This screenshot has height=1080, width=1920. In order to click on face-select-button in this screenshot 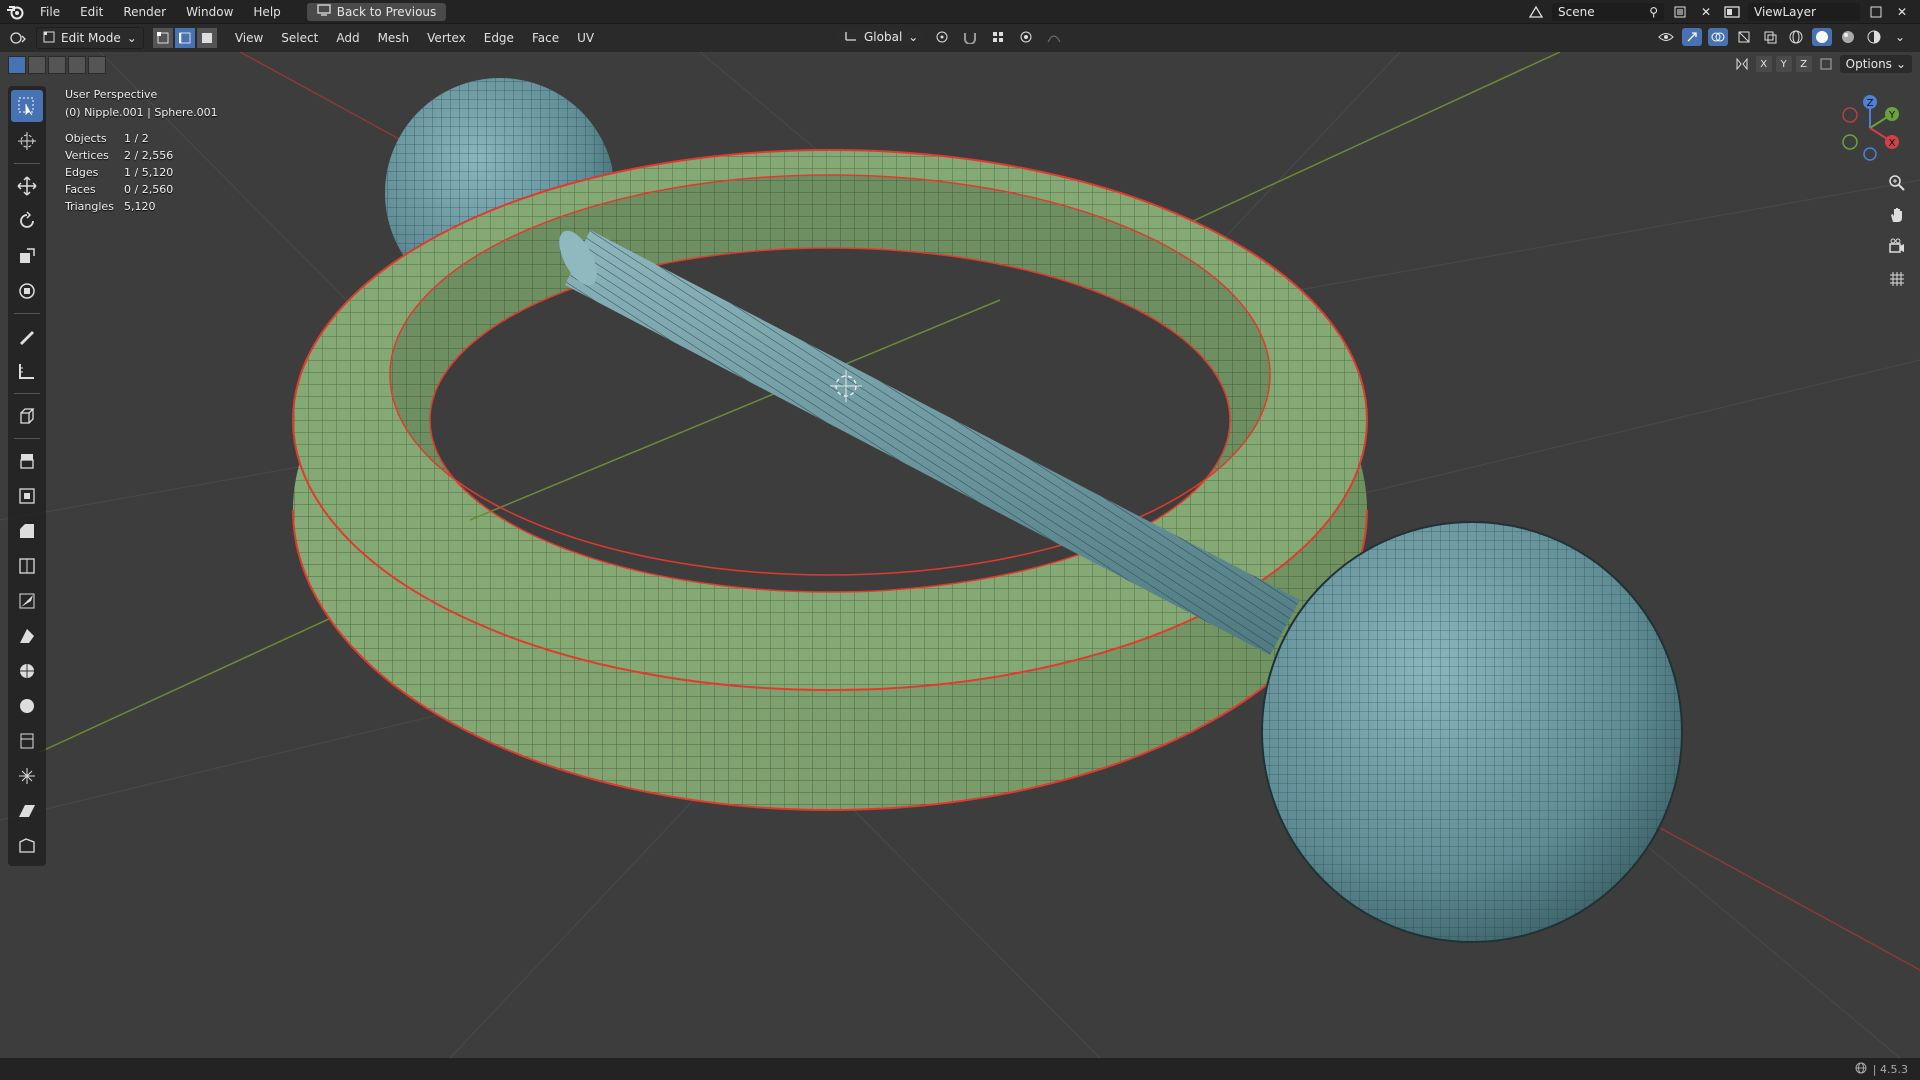, I will do `click(206, 38)`.